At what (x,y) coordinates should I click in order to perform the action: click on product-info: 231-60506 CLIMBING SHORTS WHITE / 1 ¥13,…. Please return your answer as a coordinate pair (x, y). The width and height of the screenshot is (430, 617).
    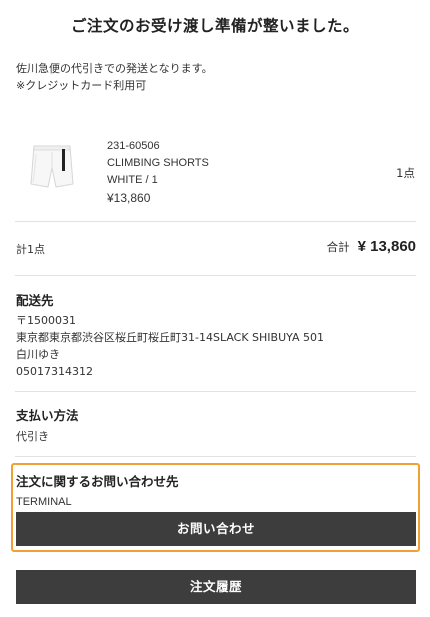
    Looking at the image, I should click on (158, 172).